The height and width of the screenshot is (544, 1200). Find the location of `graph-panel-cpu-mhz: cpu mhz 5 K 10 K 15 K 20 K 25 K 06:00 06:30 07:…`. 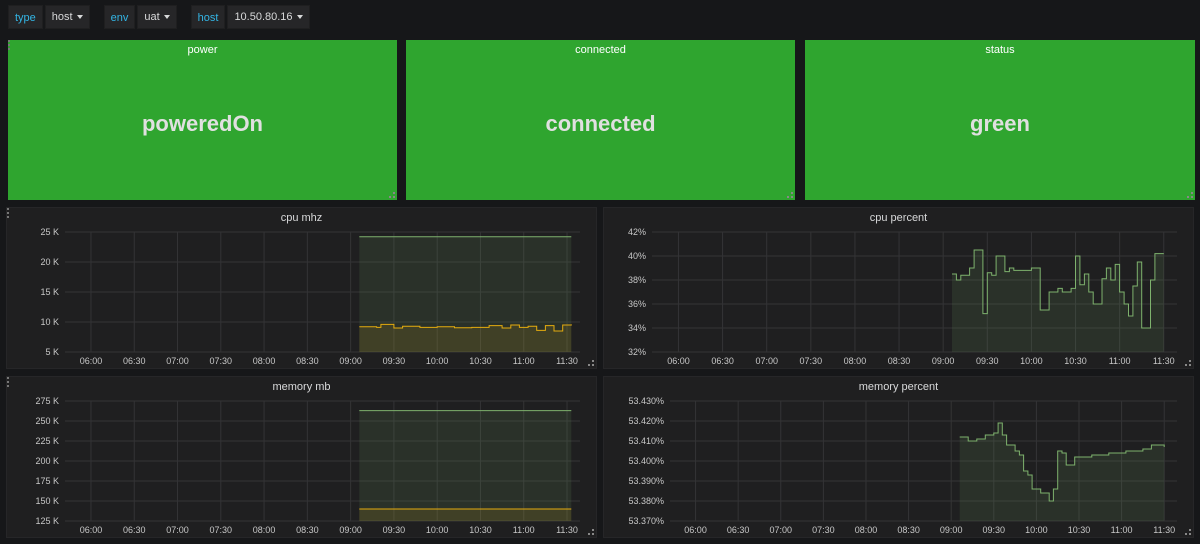

graph-panel-cpu-mhz: cpu mhz 5 K 10 K 15 K 20 K 25 K 06:00 06:30 07:… is located at coordinates (301, 288).